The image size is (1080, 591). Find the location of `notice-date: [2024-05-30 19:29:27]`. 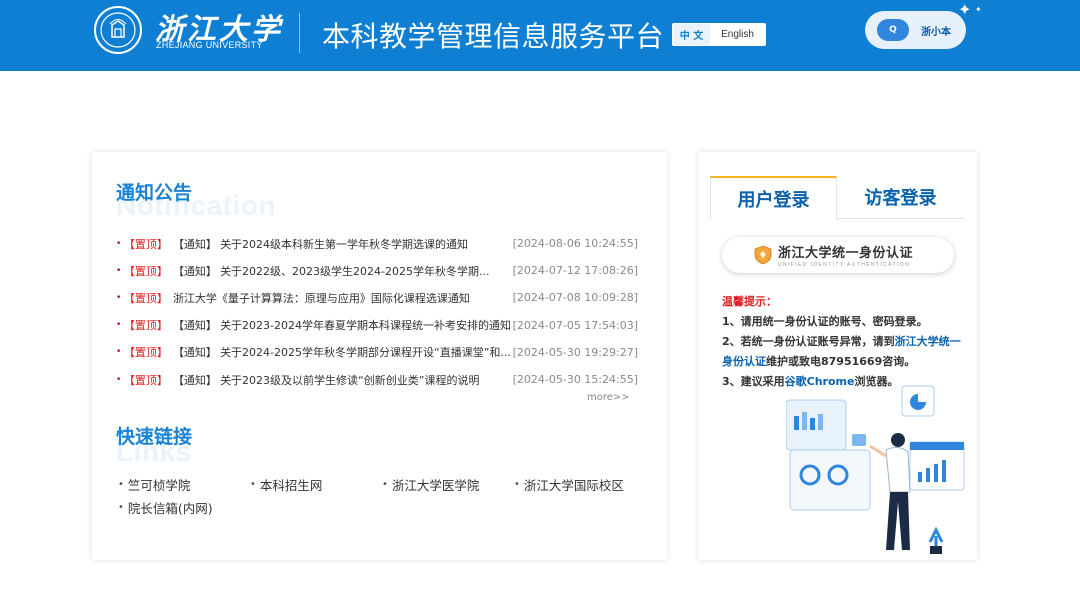

notice-date: [2024-05-30 19:29:27] is located at coordinates (575, 352).